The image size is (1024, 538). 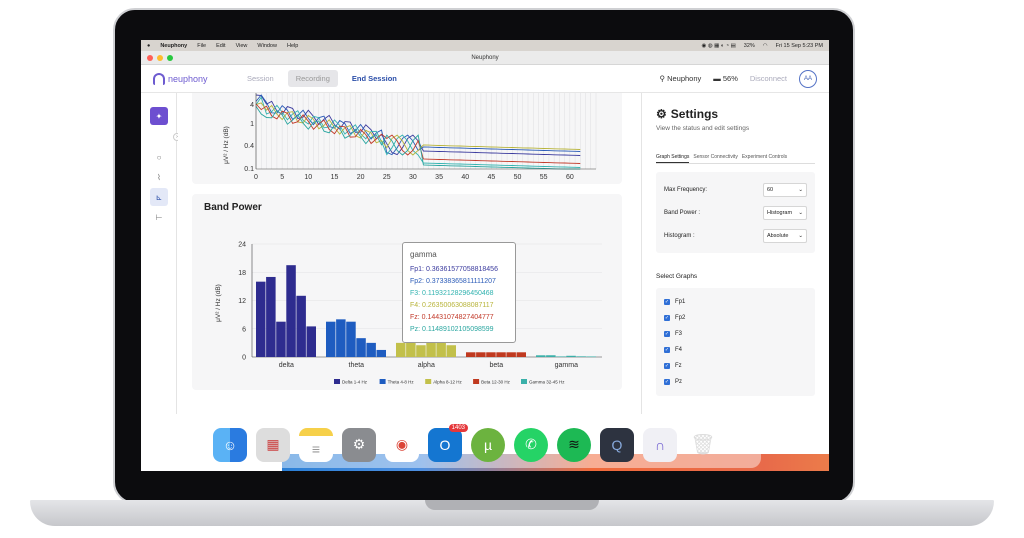 What do you see at coordinates (361, 177) in the screenshot?
I see `spectrum-xtick: 20` at bounding box center [361, 177].